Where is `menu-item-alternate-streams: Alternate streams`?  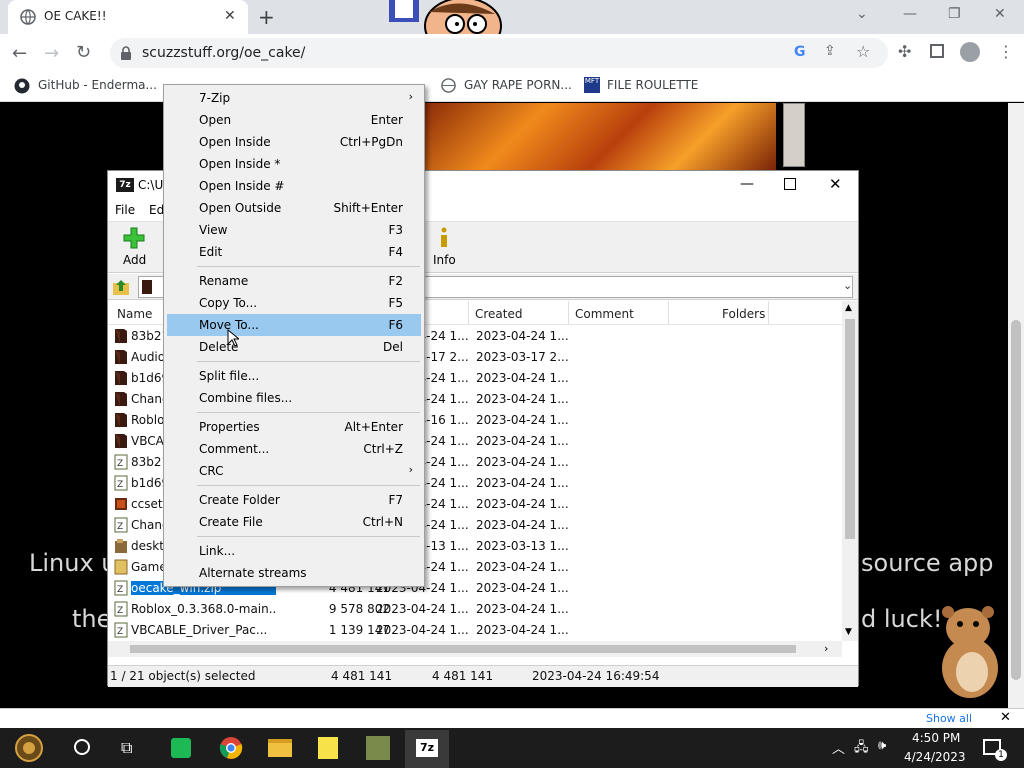
menu-item-alternate-streams: Alternate streams is located at coordinates (294, 573).